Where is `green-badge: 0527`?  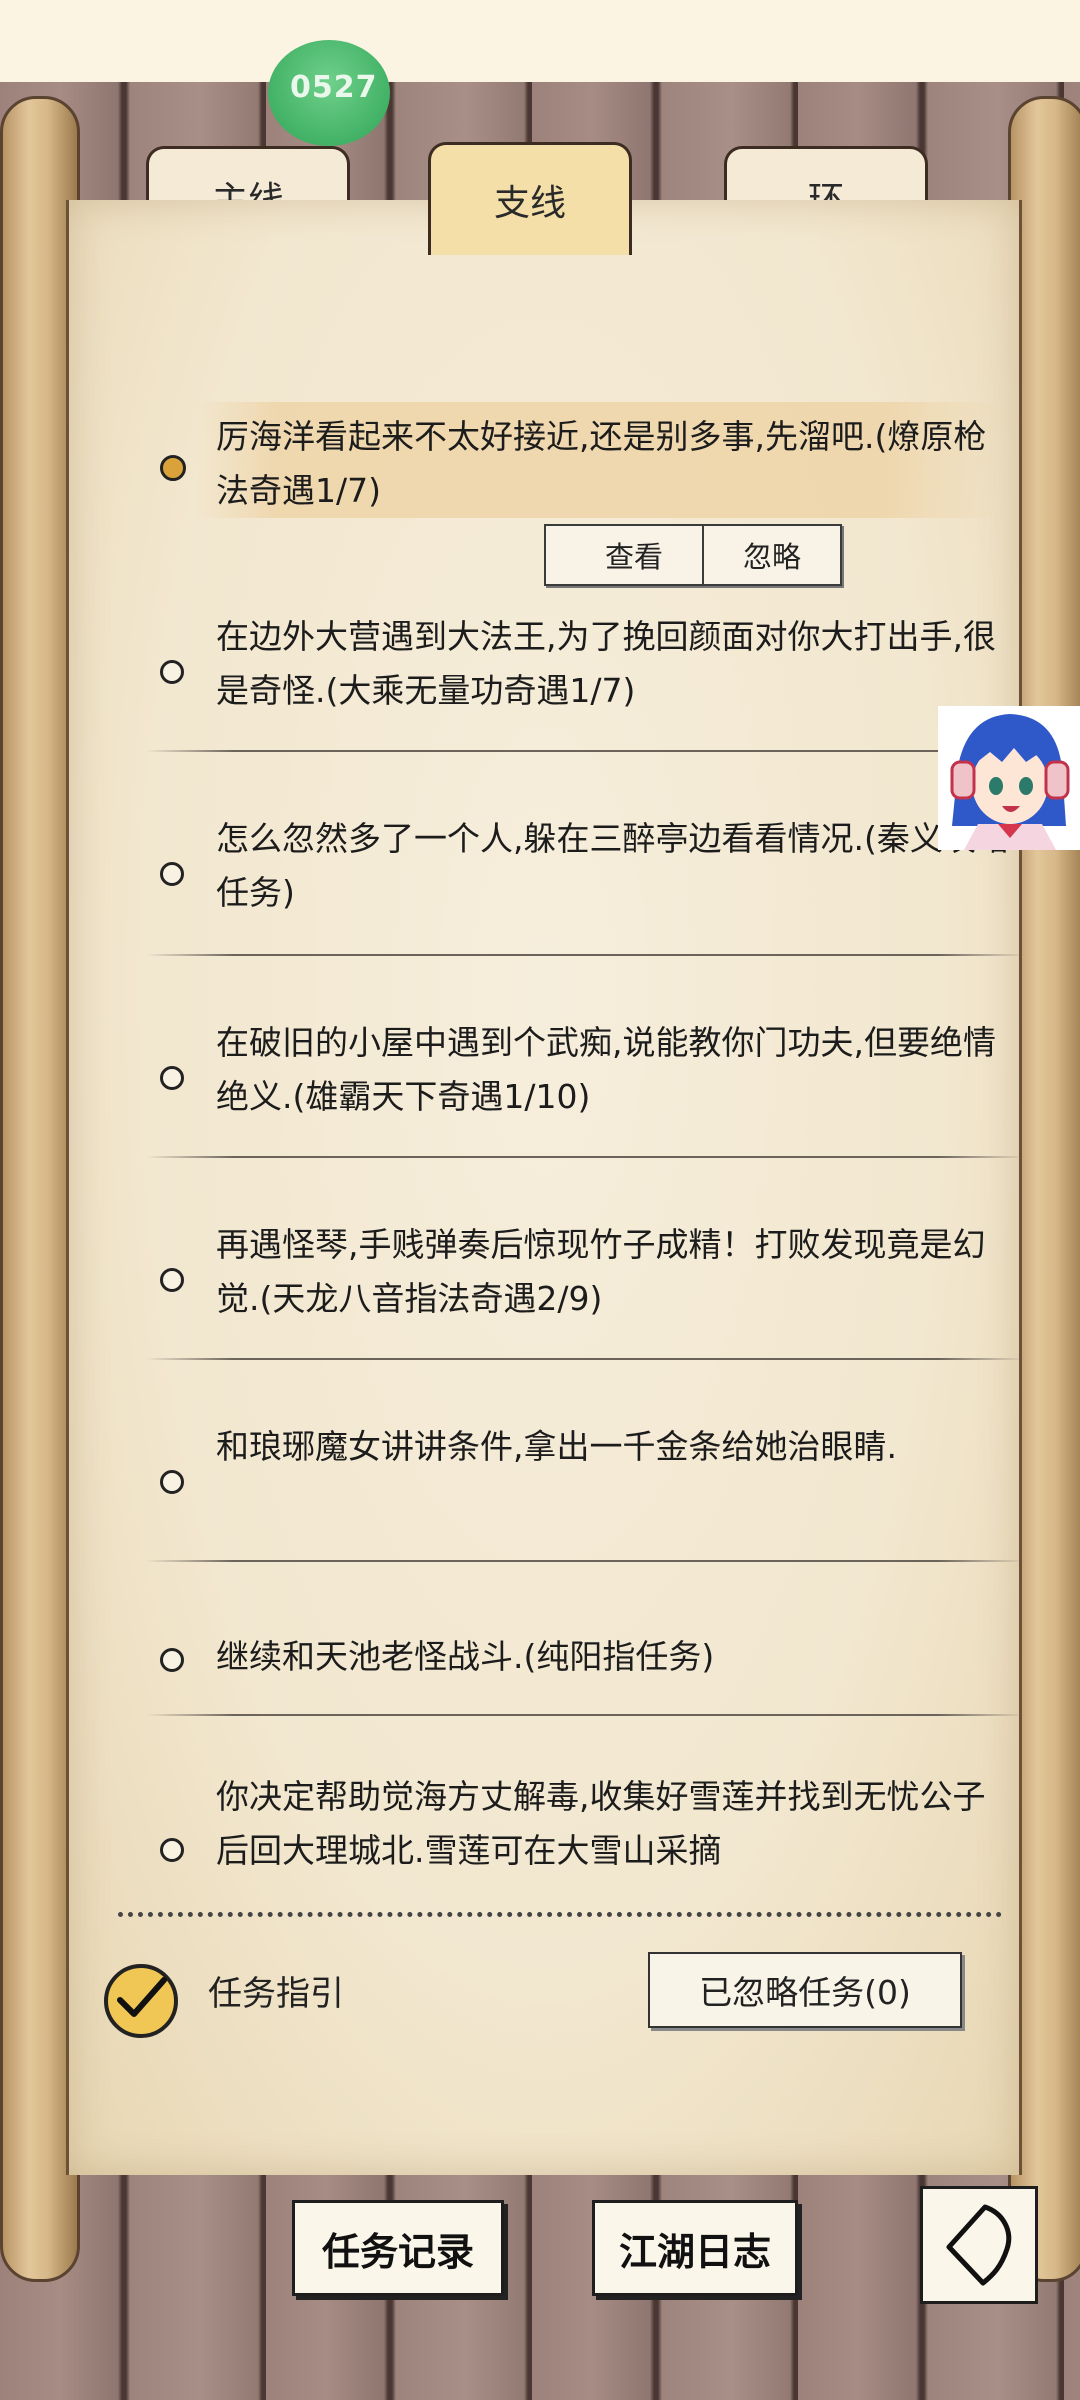 green-badge: 0527 is located at coordinates (329, 93).